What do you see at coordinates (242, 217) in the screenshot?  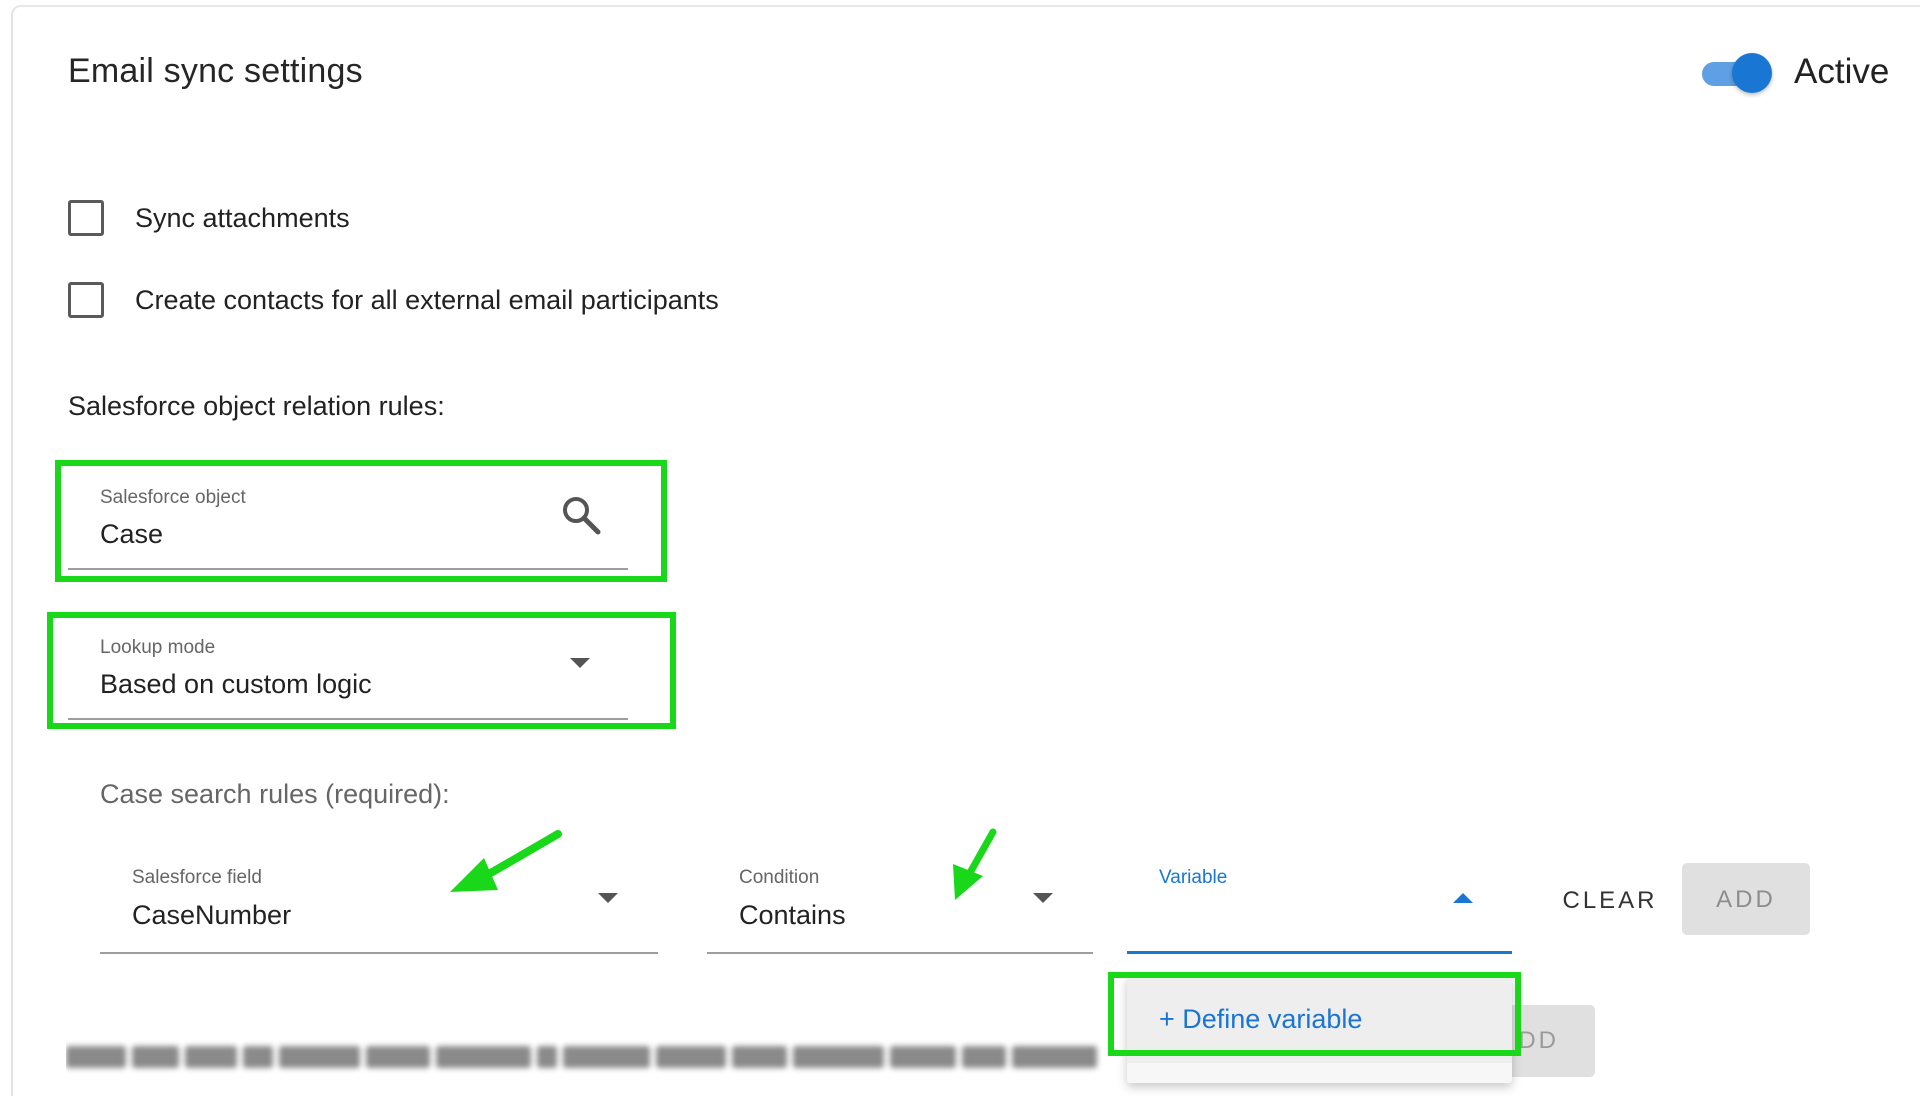 I see `sync-attachments-label: Sync attachments` at bounding box center [242, 217].